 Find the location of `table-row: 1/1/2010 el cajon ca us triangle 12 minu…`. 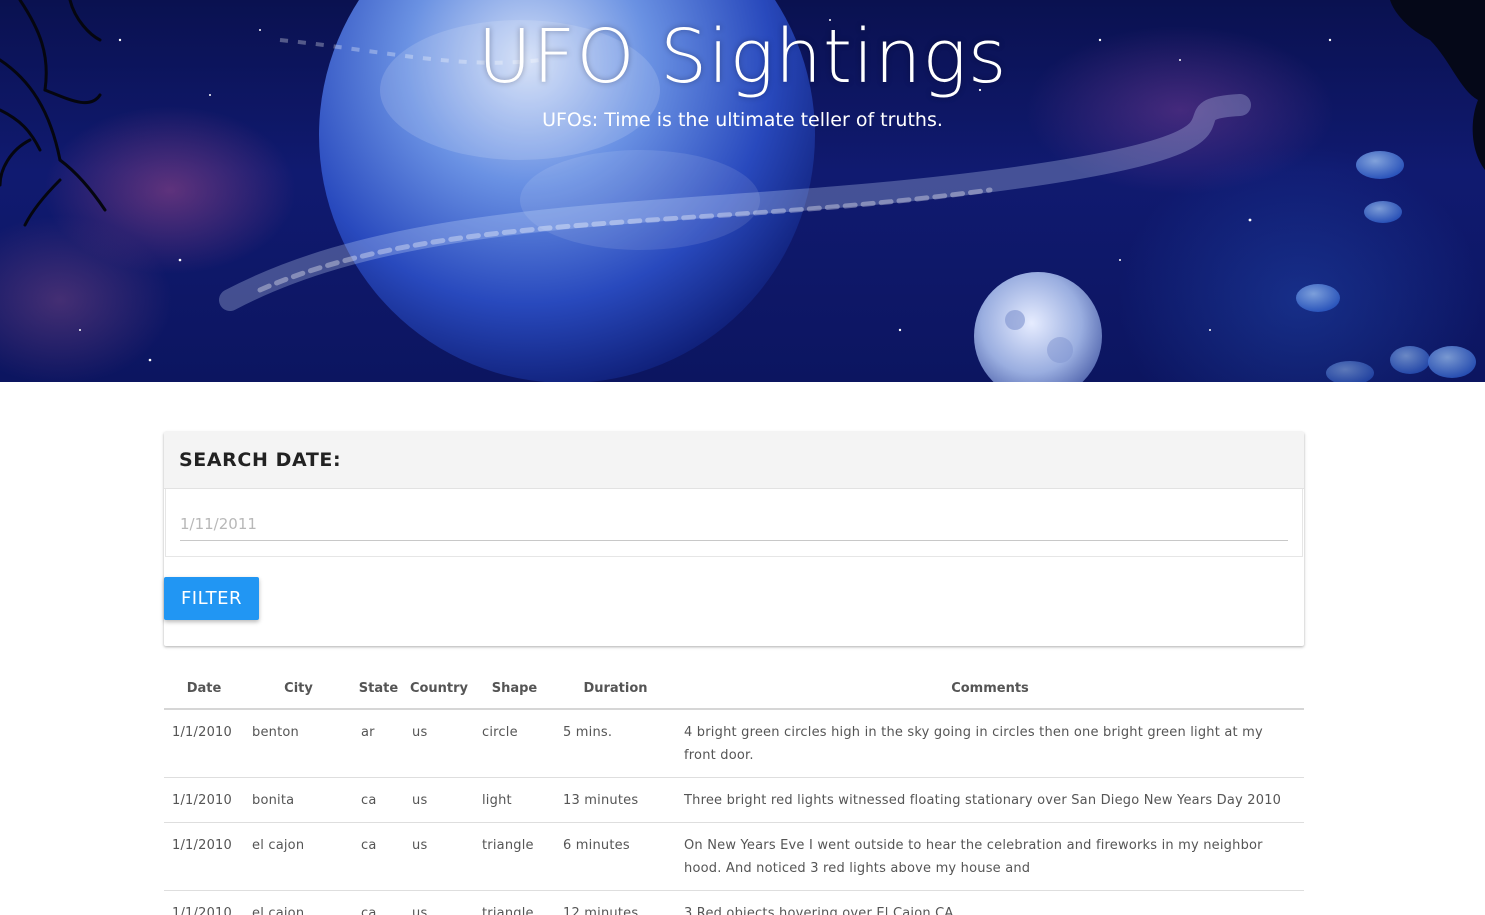

table-row: 1/1/2010 el cajon ca us triangle 12 minu… is located at coordinates (734, 902).